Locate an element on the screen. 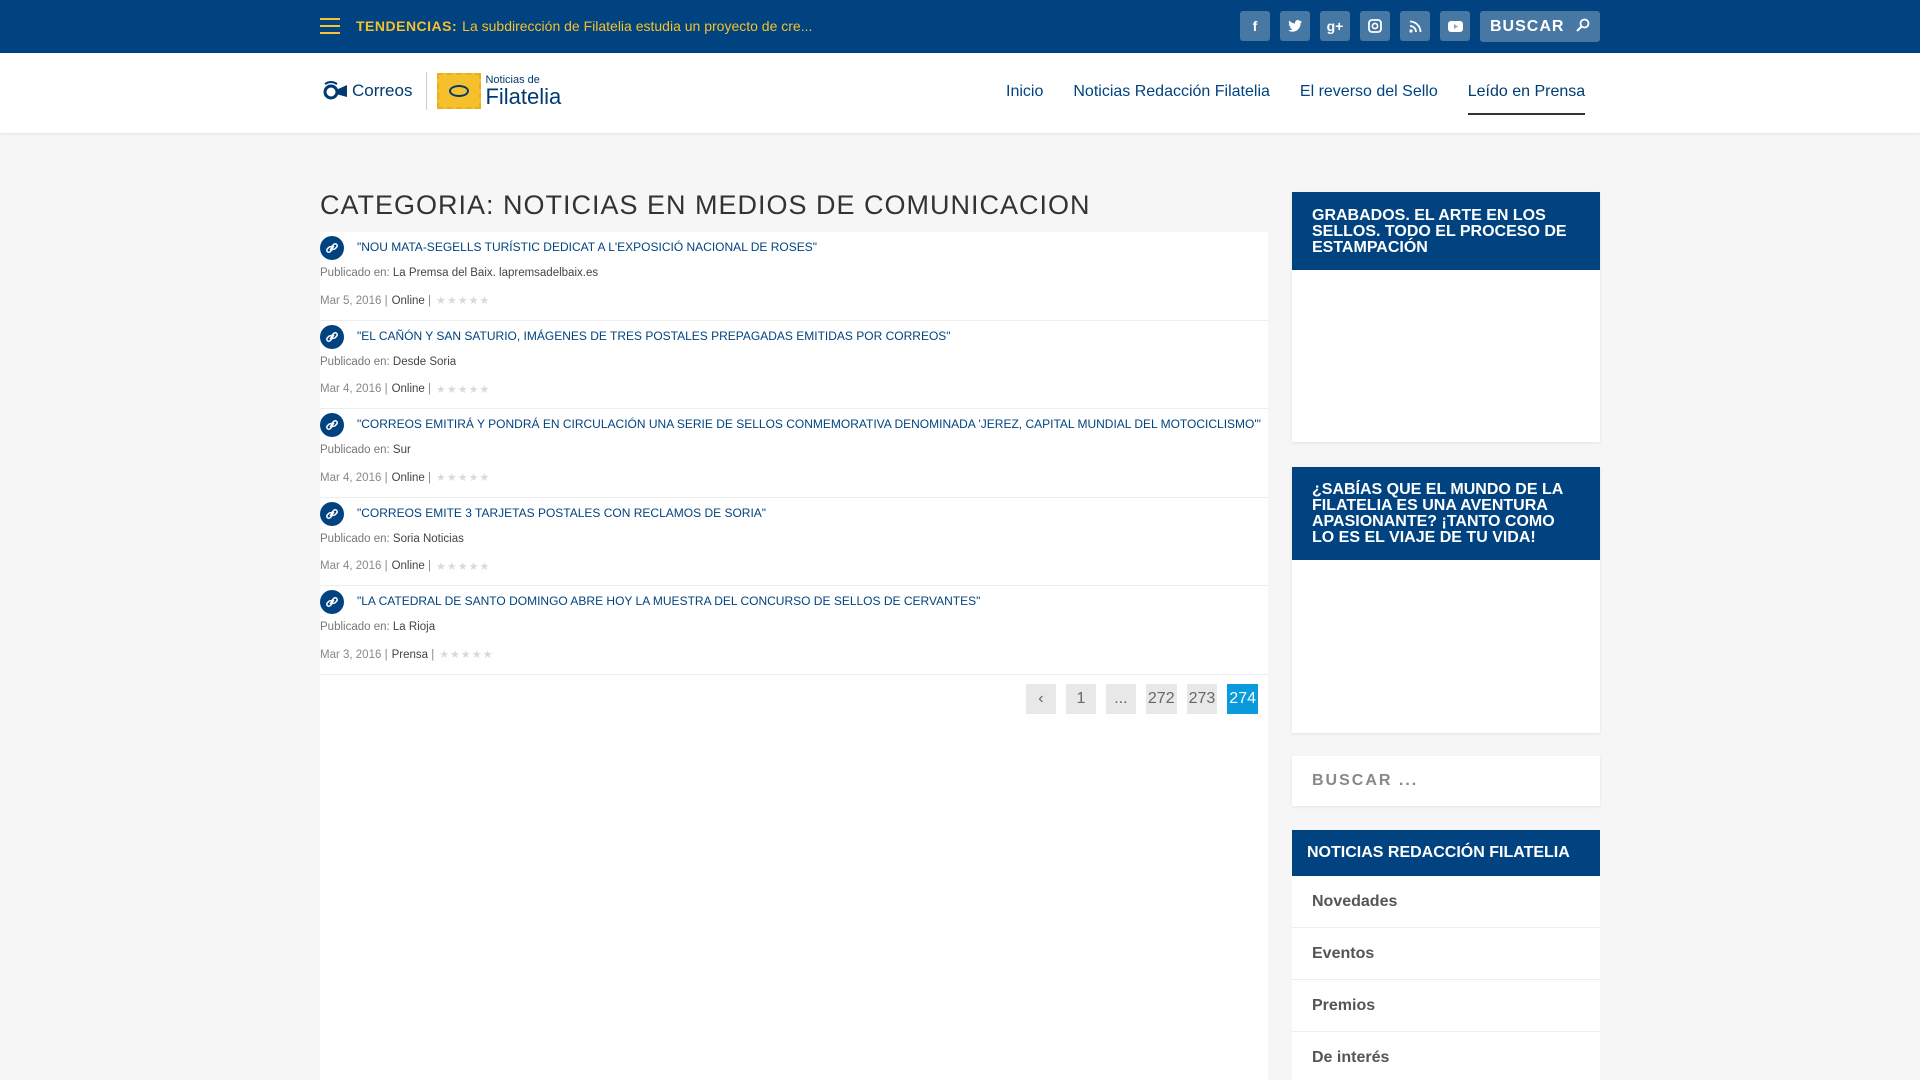 The image size is (1920, 1080). source-name: La Premsa del Baix. lapremsadelbaix.es is located at coordinates (495, 273).